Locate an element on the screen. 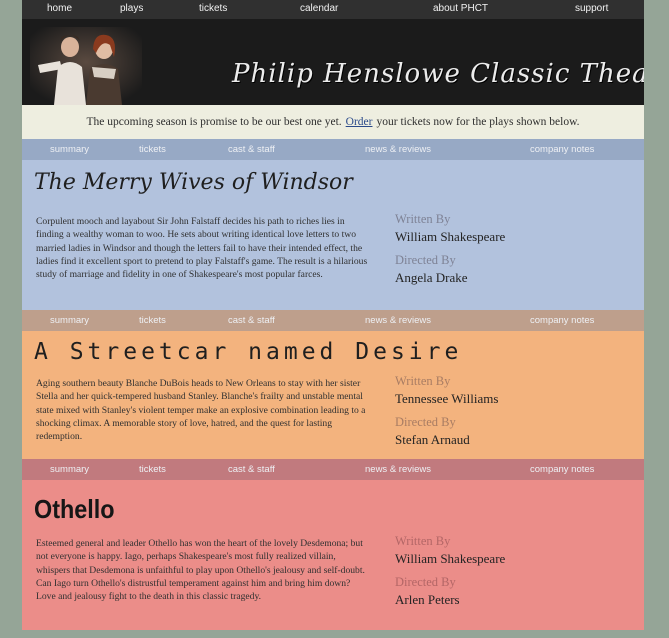 This screenshot has width=669, height=638. nav-calendar: calendar is located at coordinates (319, 8).